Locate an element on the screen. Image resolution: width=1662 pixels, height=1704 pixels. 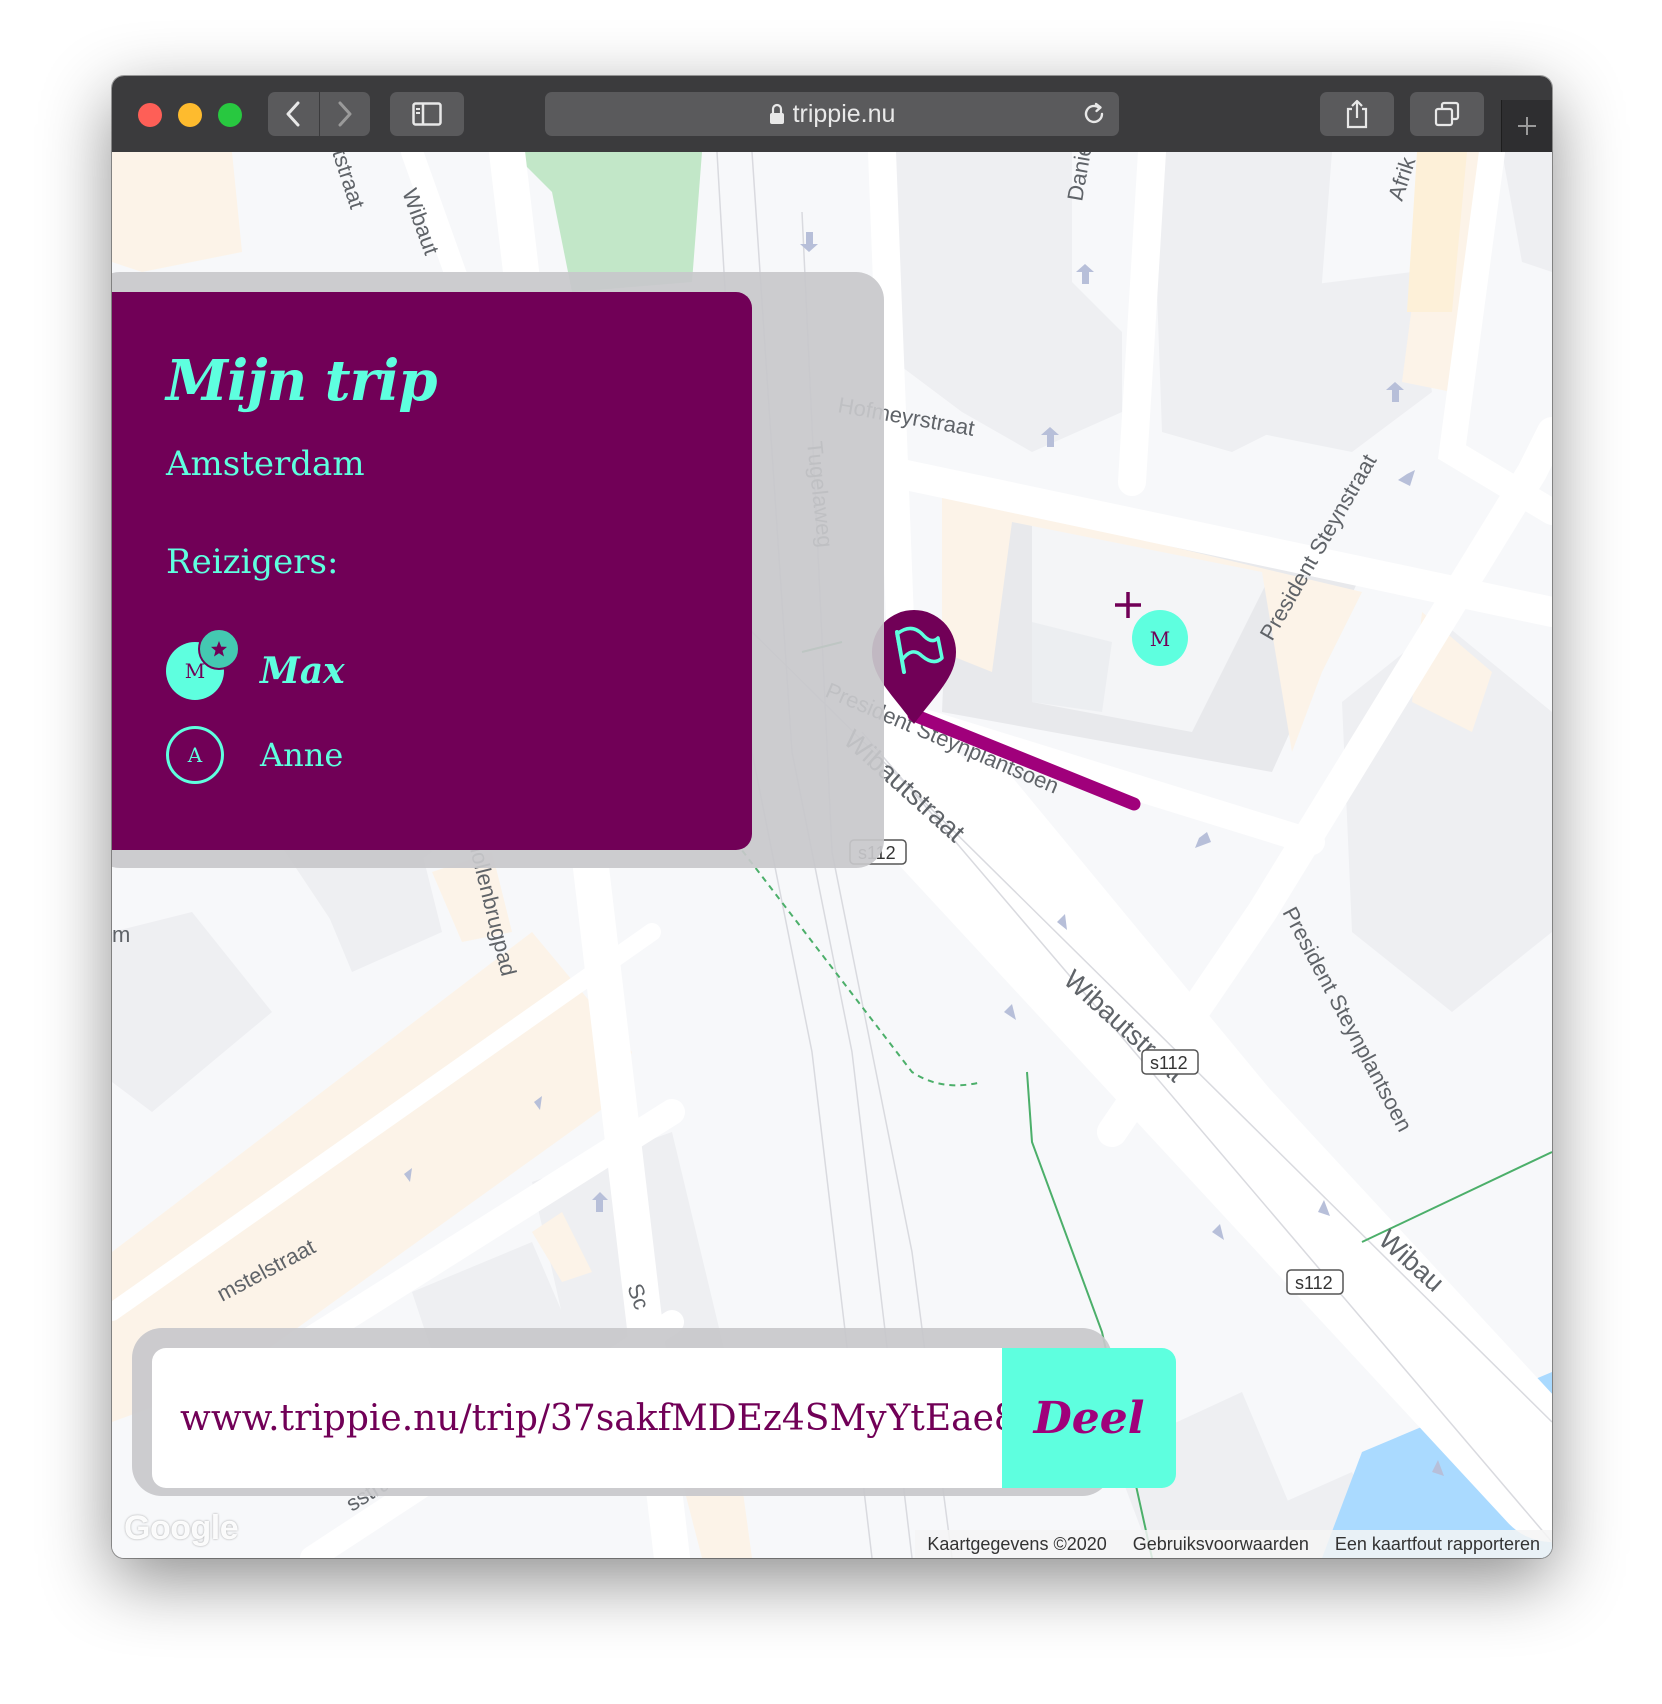
new-tab-button is located at coordinates (1526, 126).